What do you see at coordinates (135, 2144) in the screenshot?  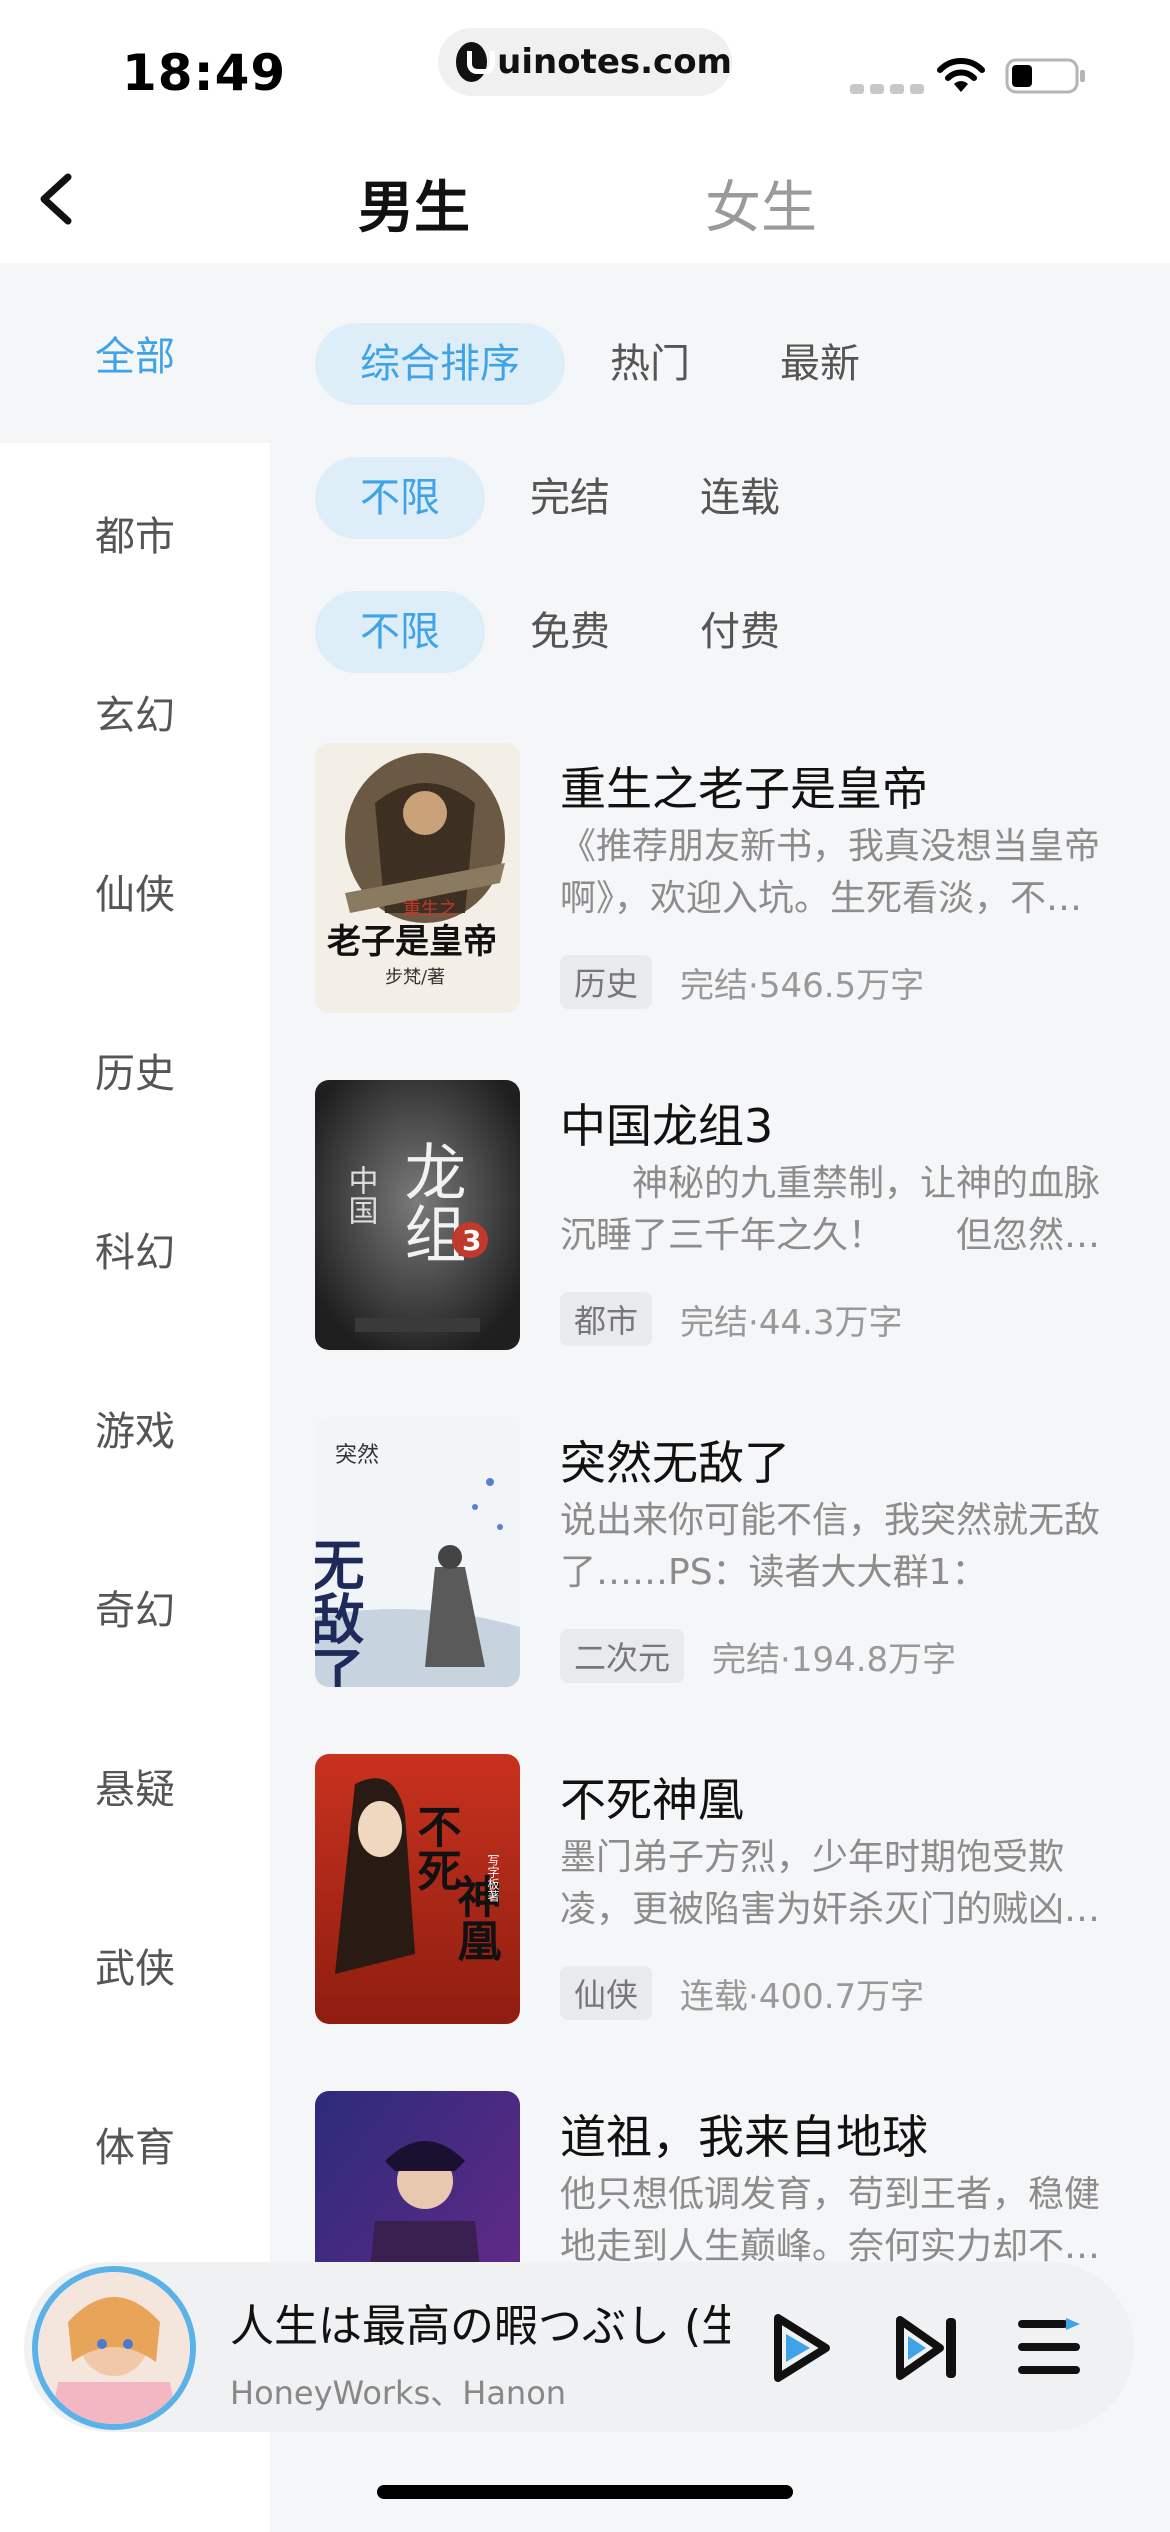 I see `sidebar-item-sports: 体育` at bounding box center [135, 2144].